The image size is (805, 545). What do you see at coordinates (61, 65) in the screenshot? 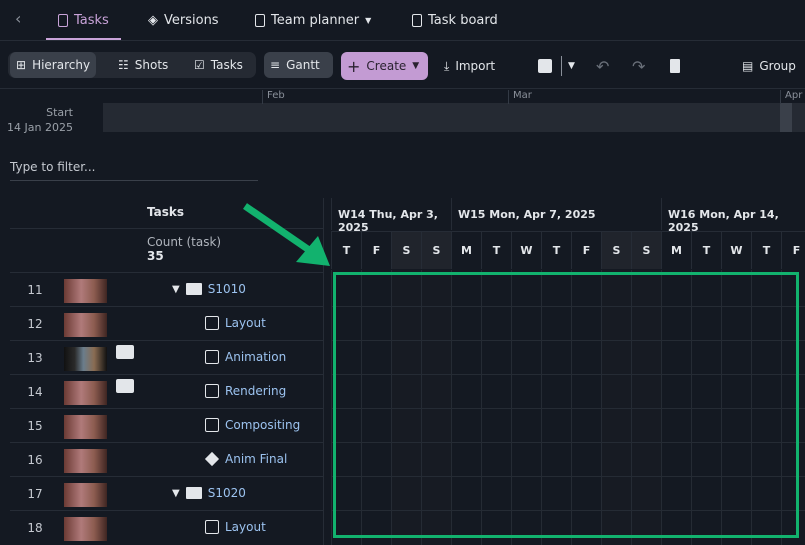
I see `label: Hierarchy` at bounding box center [61, 65].